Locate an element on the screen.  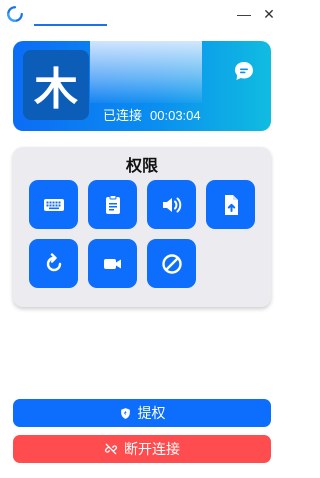
permissions-title: 权限 is located at coordinates (141, 166).